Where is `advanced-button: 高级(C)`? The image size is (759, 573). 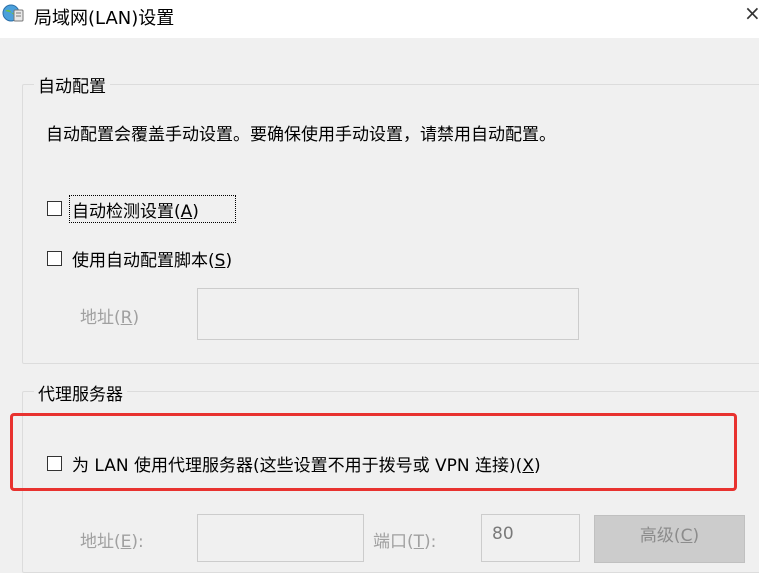
advanced-button: 高级(C) is located at coordinates (669, 539).